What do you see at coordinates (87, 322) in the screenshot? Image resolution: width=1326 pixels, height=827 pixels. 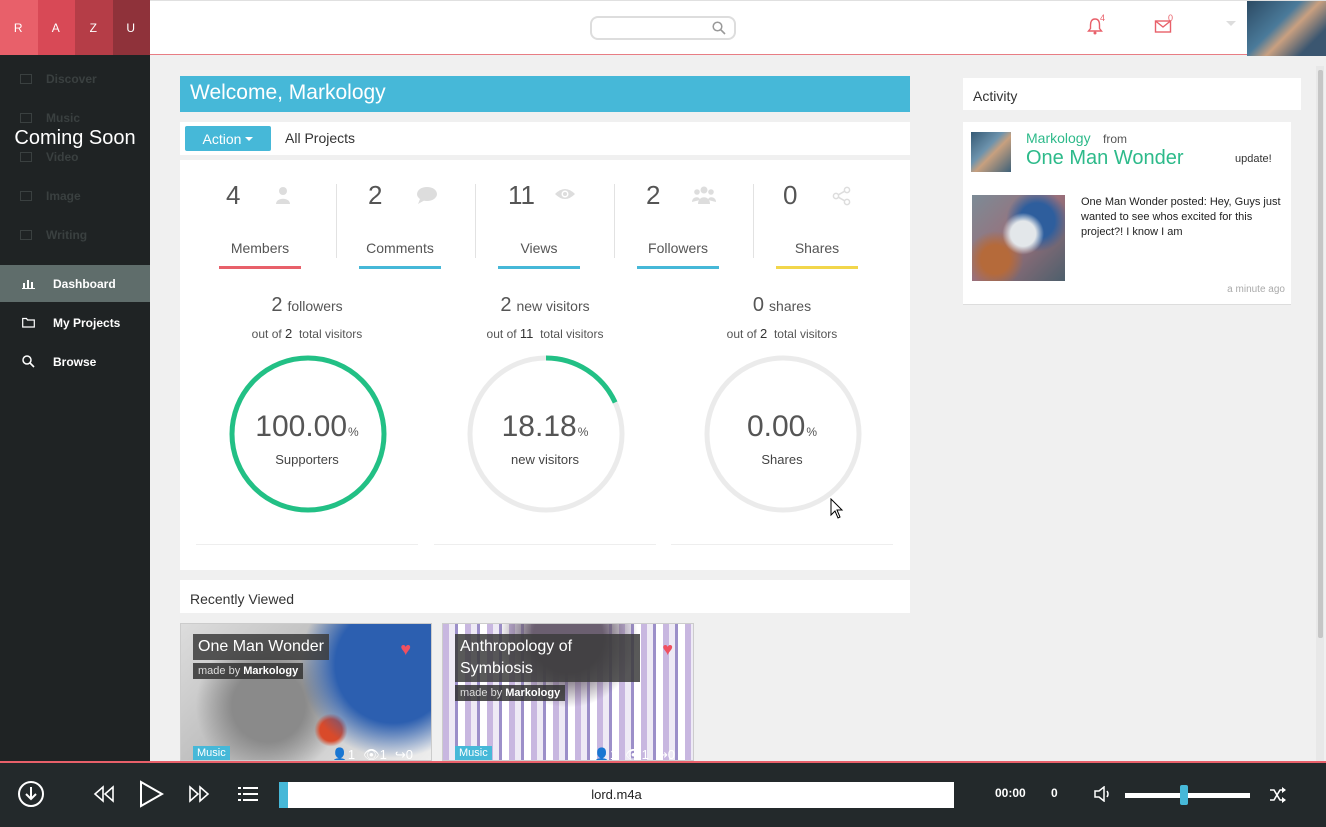 I see `sidebar-item-label: My Projects` at bounding box center [87, 322].